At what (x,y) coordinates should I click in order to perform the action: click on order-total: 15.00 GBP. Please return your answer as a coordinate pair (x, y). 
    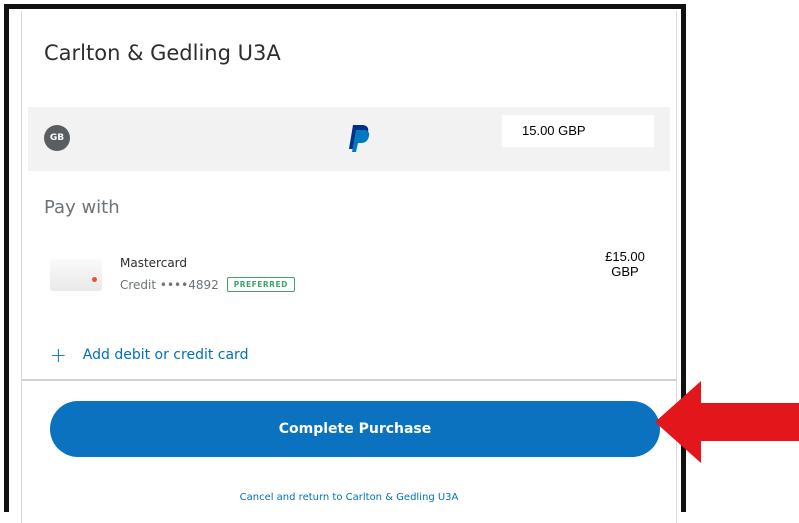
    Looking at the image, I should click on (578, 131).